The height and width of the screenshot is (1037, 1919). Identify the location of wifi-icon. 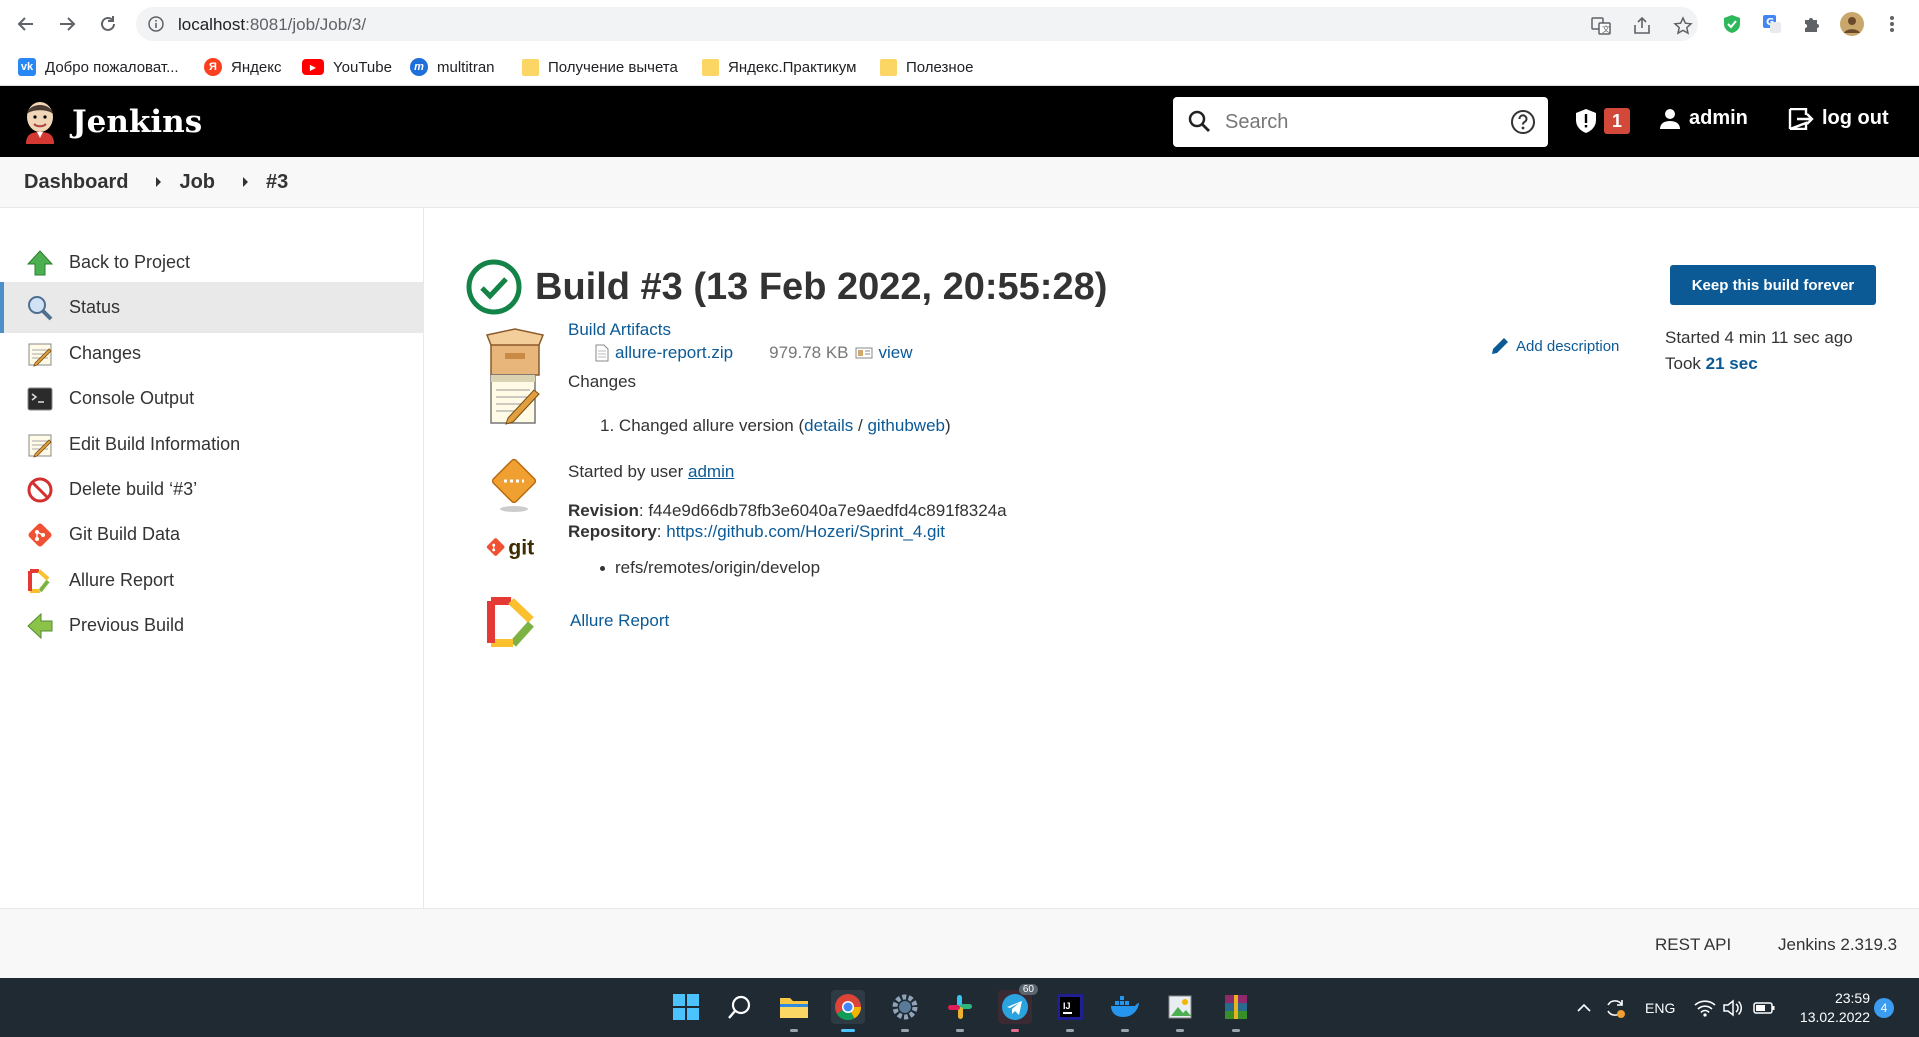
(1705, 1007).